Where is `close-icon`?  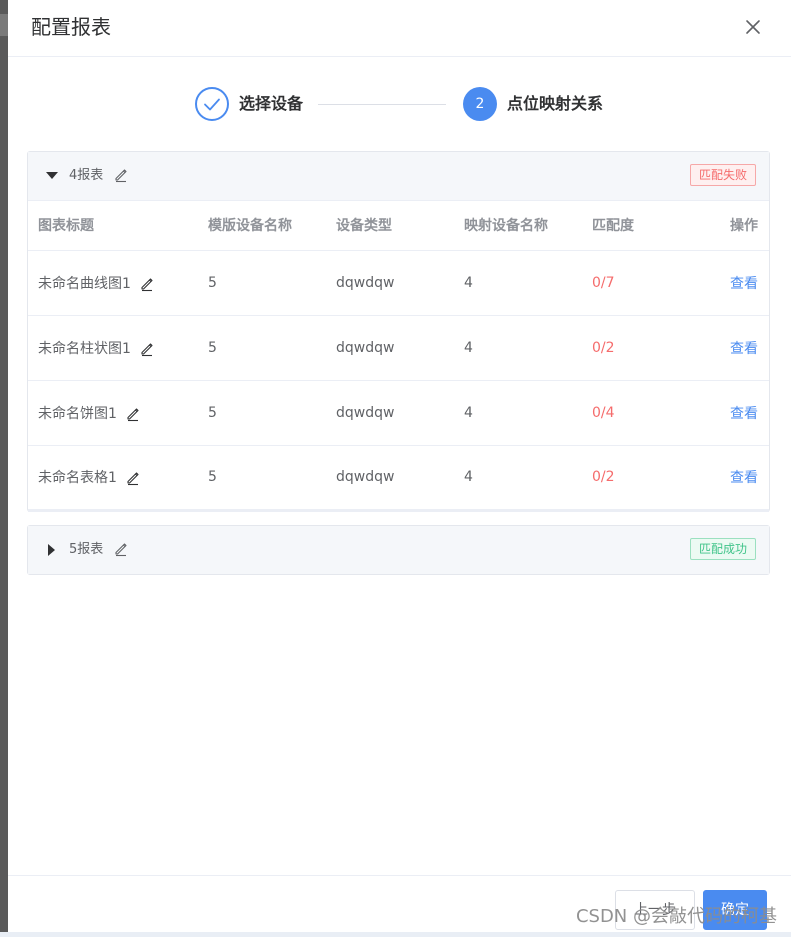
close-icon is located at coordinates (753, 27).